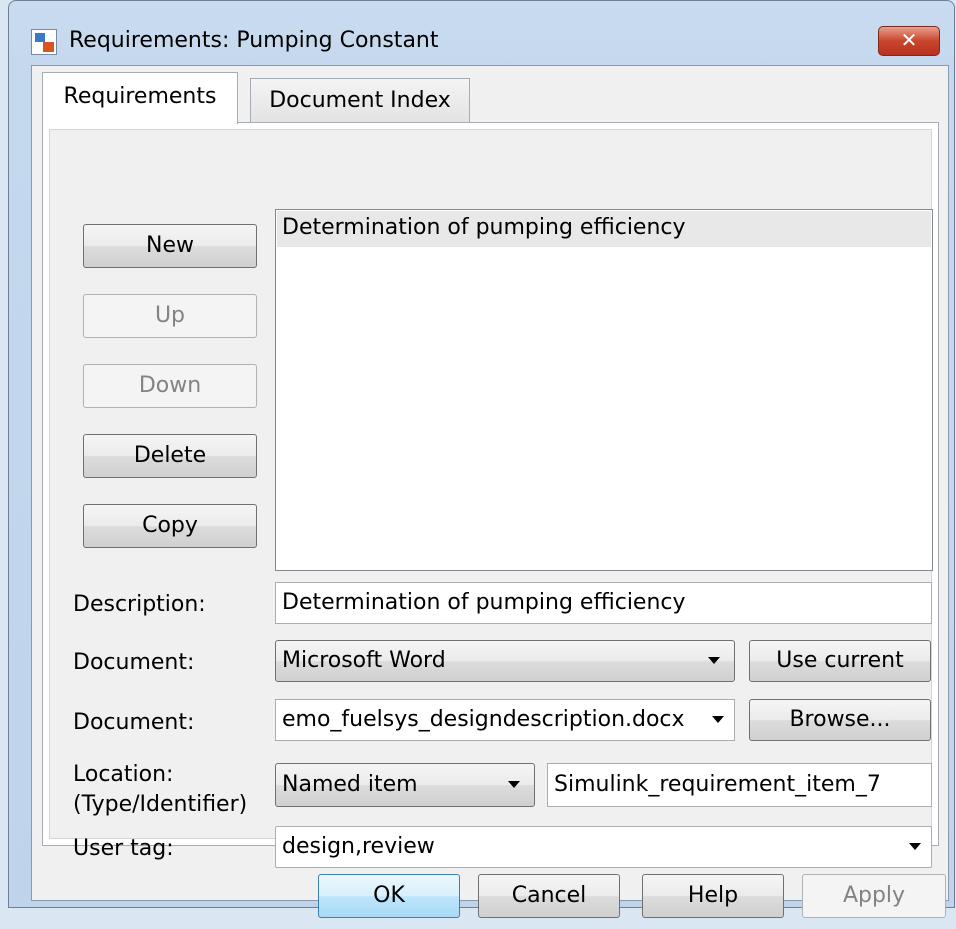  What do you see at coordinates (364, 660) in the screenshot?
I see `document-type-value: Microsoft Word` at bounding box center [364, 660].